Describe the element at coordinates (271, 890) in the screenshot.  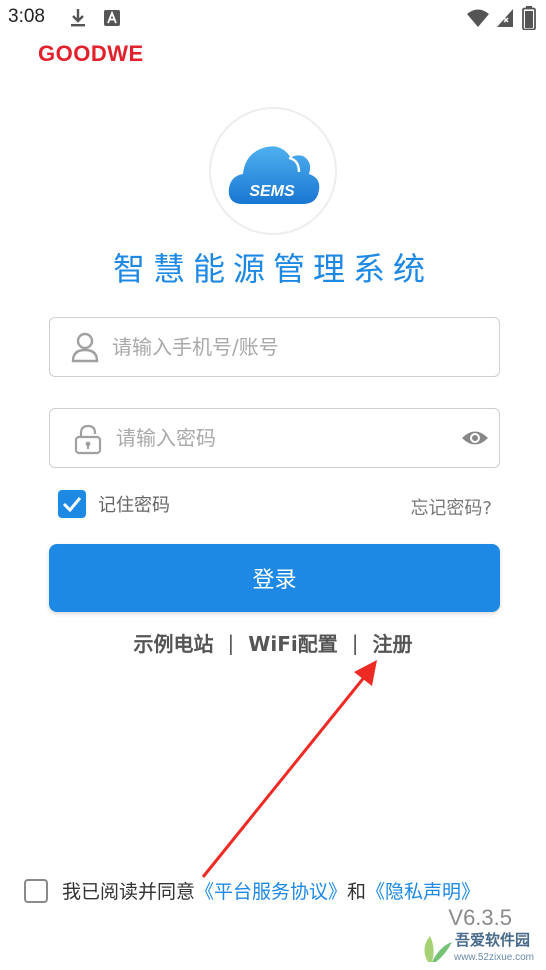
I see `terms-link: 《平台服务协议》` at that location.